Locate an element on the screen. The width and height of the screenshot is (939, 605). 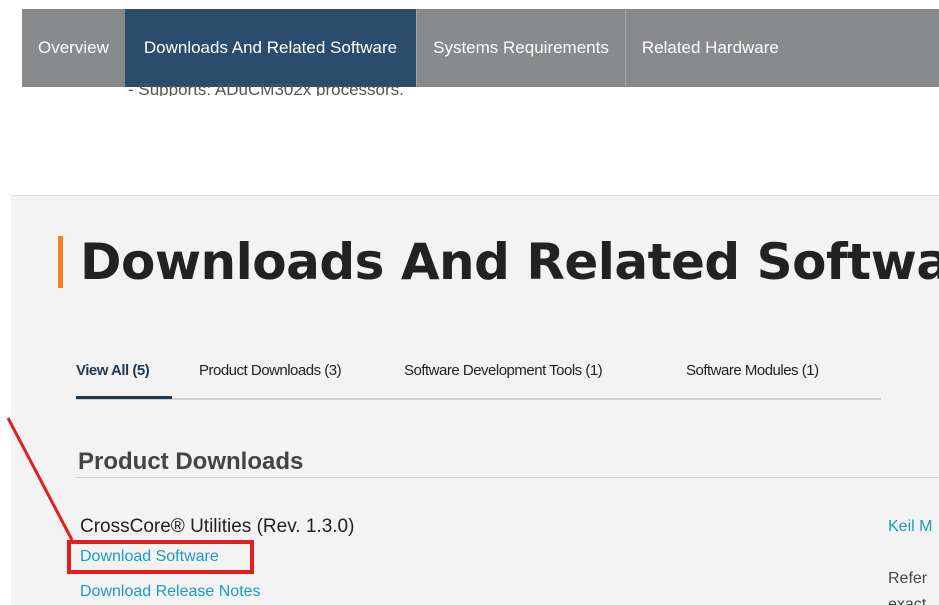
filter-product-downloads: Product Downloads (3) is located at coordinates (270, 378).